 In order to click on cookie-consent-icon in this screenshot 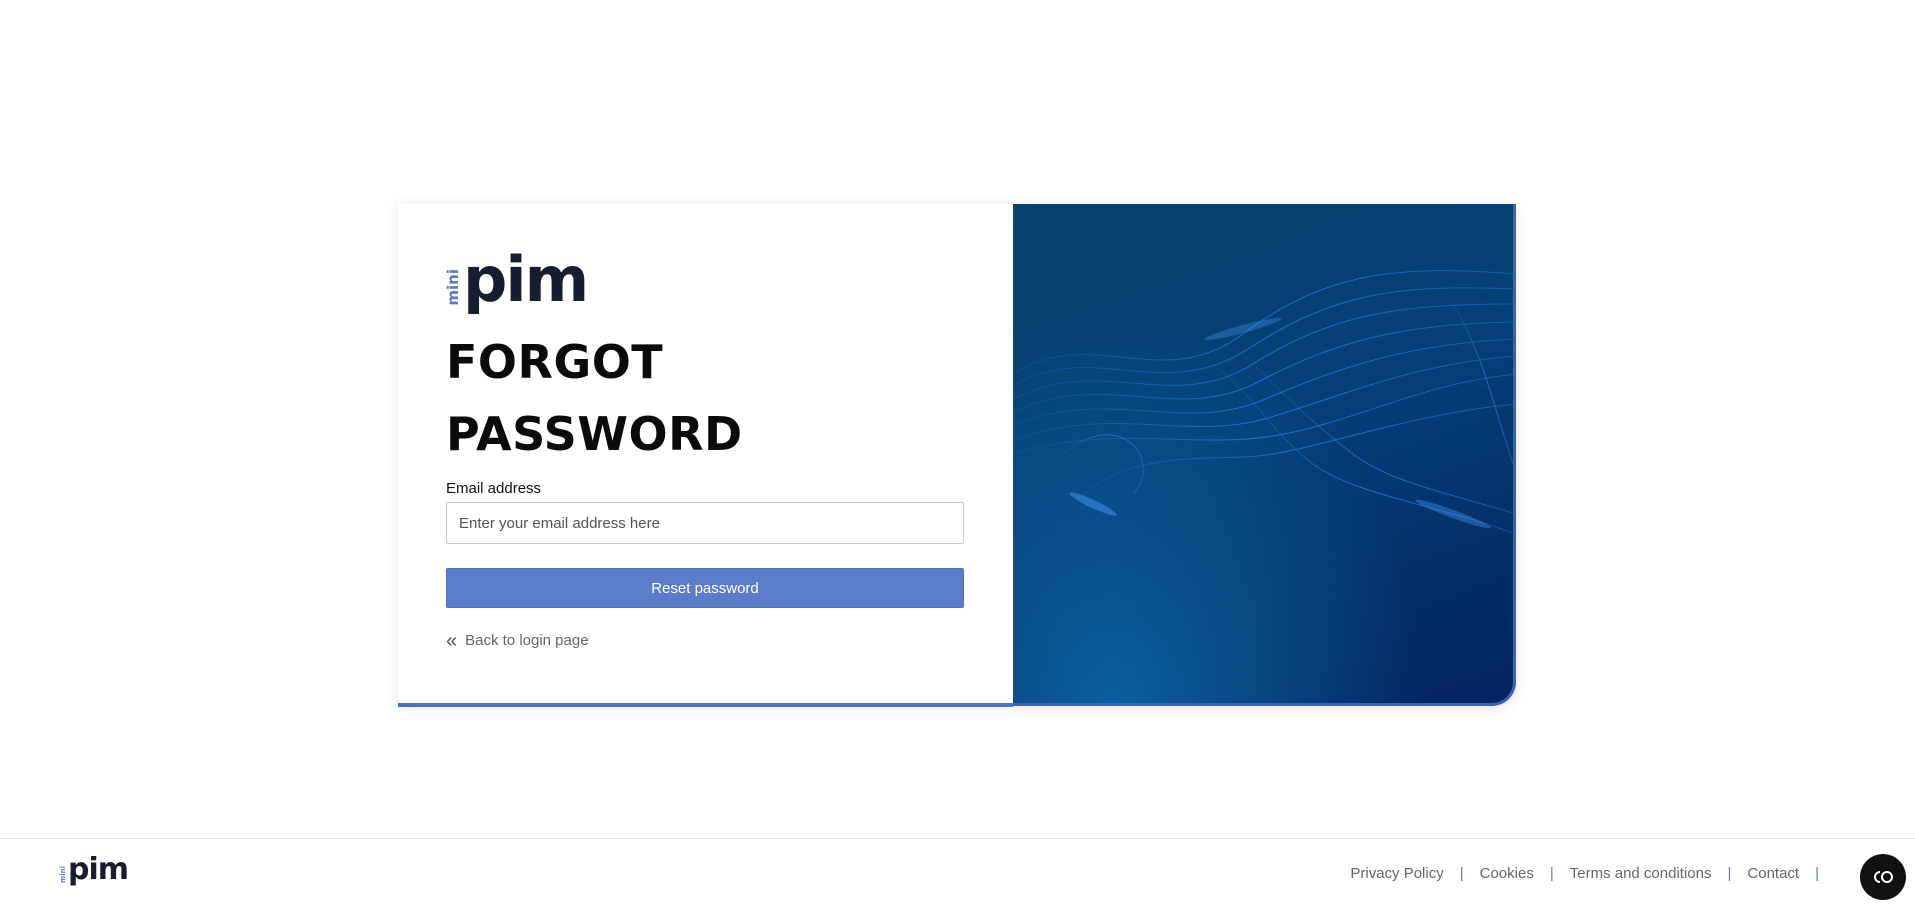, I will do `click(1883, 877)`.